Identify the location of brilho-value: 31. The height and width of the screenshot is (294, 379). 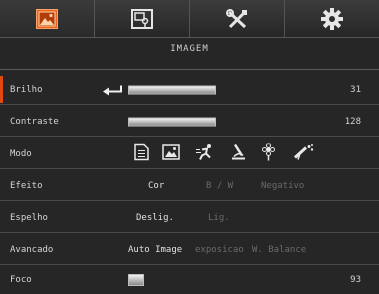
(355, 89).